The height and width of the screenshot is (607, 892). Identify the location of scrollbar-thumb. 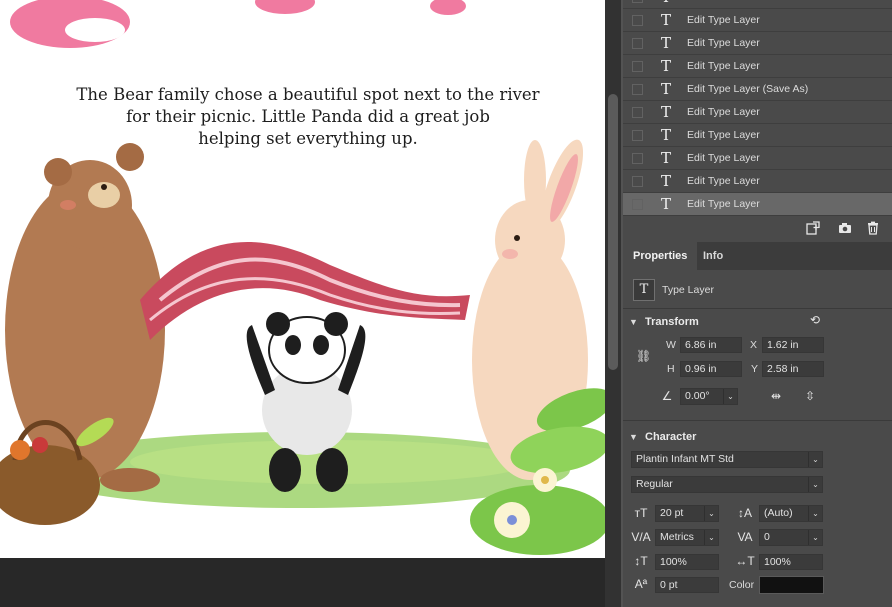
(613, 232).